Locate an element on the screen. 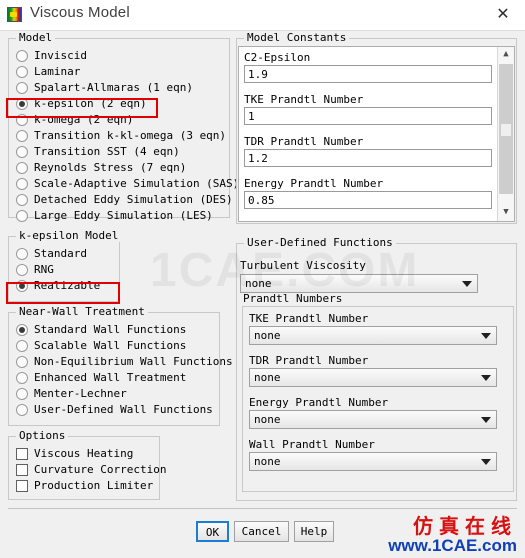  mc-input-tdr-prandtl-number: 1.2 is located at coordinates (368, 158).